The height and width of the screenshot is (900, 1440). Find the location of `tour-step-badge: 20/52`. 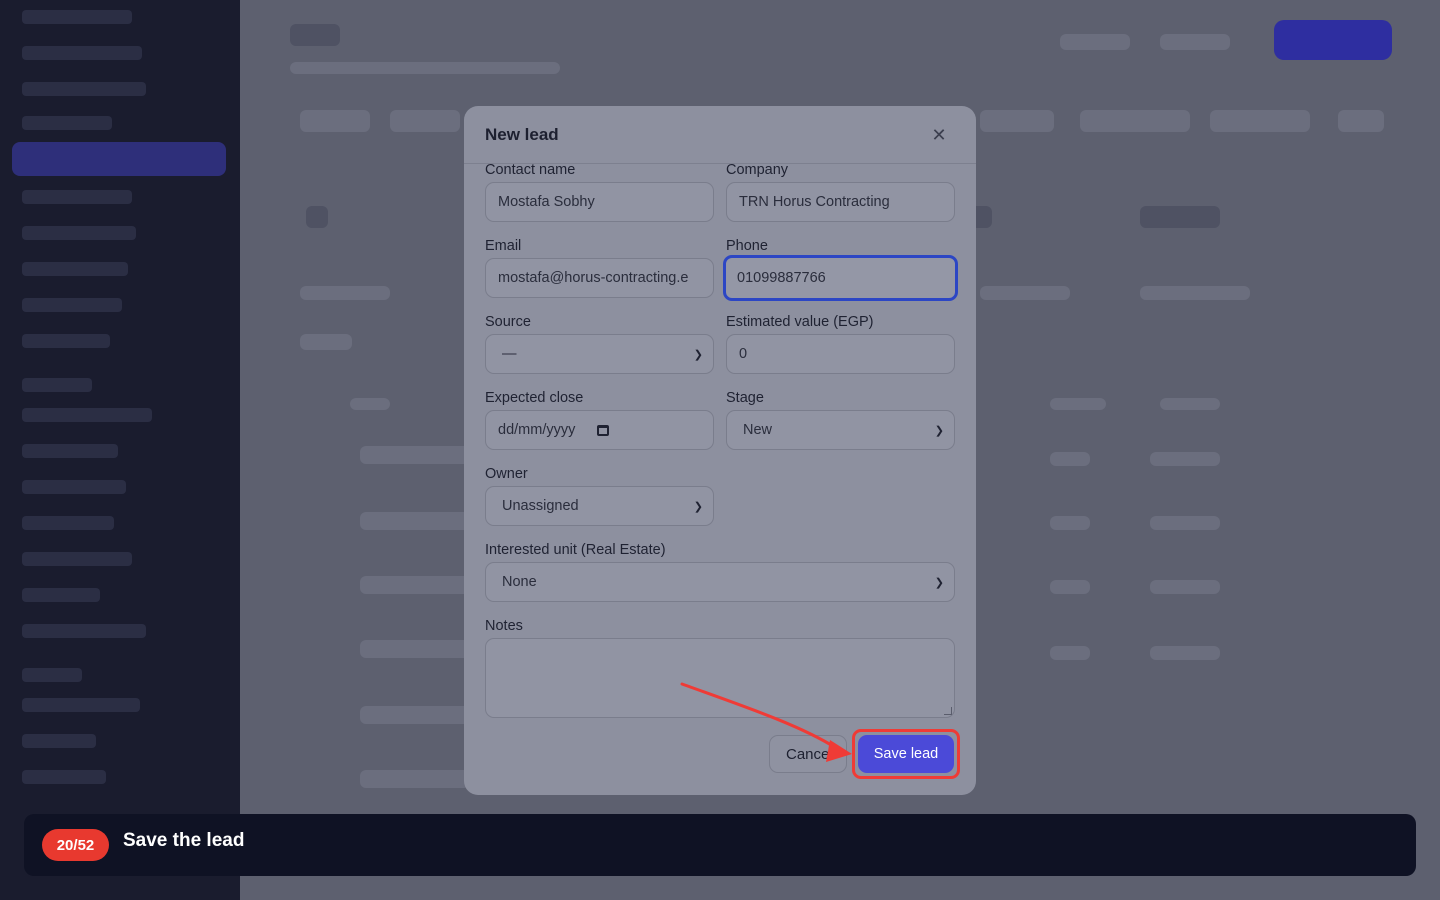

tour-step-badge: 20/52 is located at coordinates (75, 845).